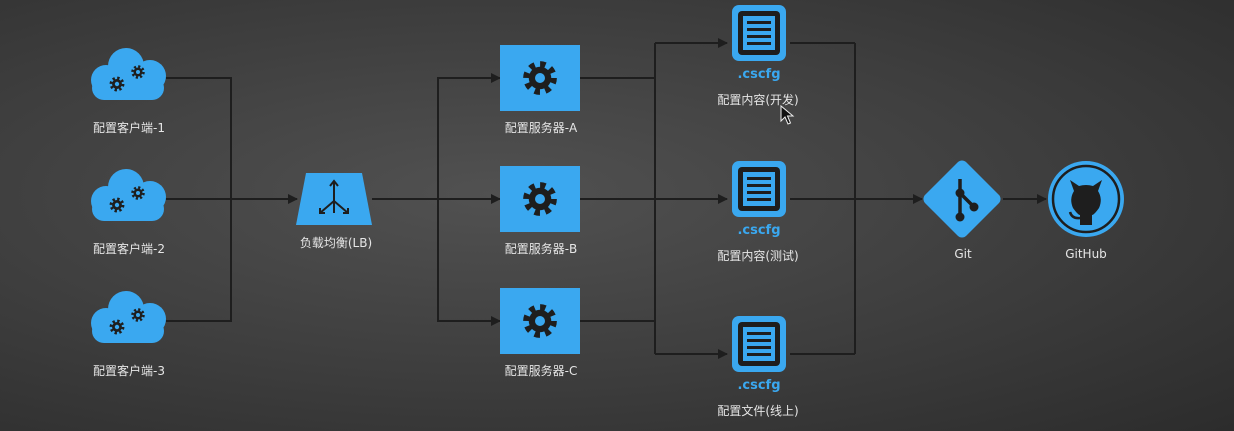 The image size is (1234, 431). What do you see at coordinates (469, 136) in the screenshot?
I see `connector-lb-server-a` at bounding box center [469, 136].